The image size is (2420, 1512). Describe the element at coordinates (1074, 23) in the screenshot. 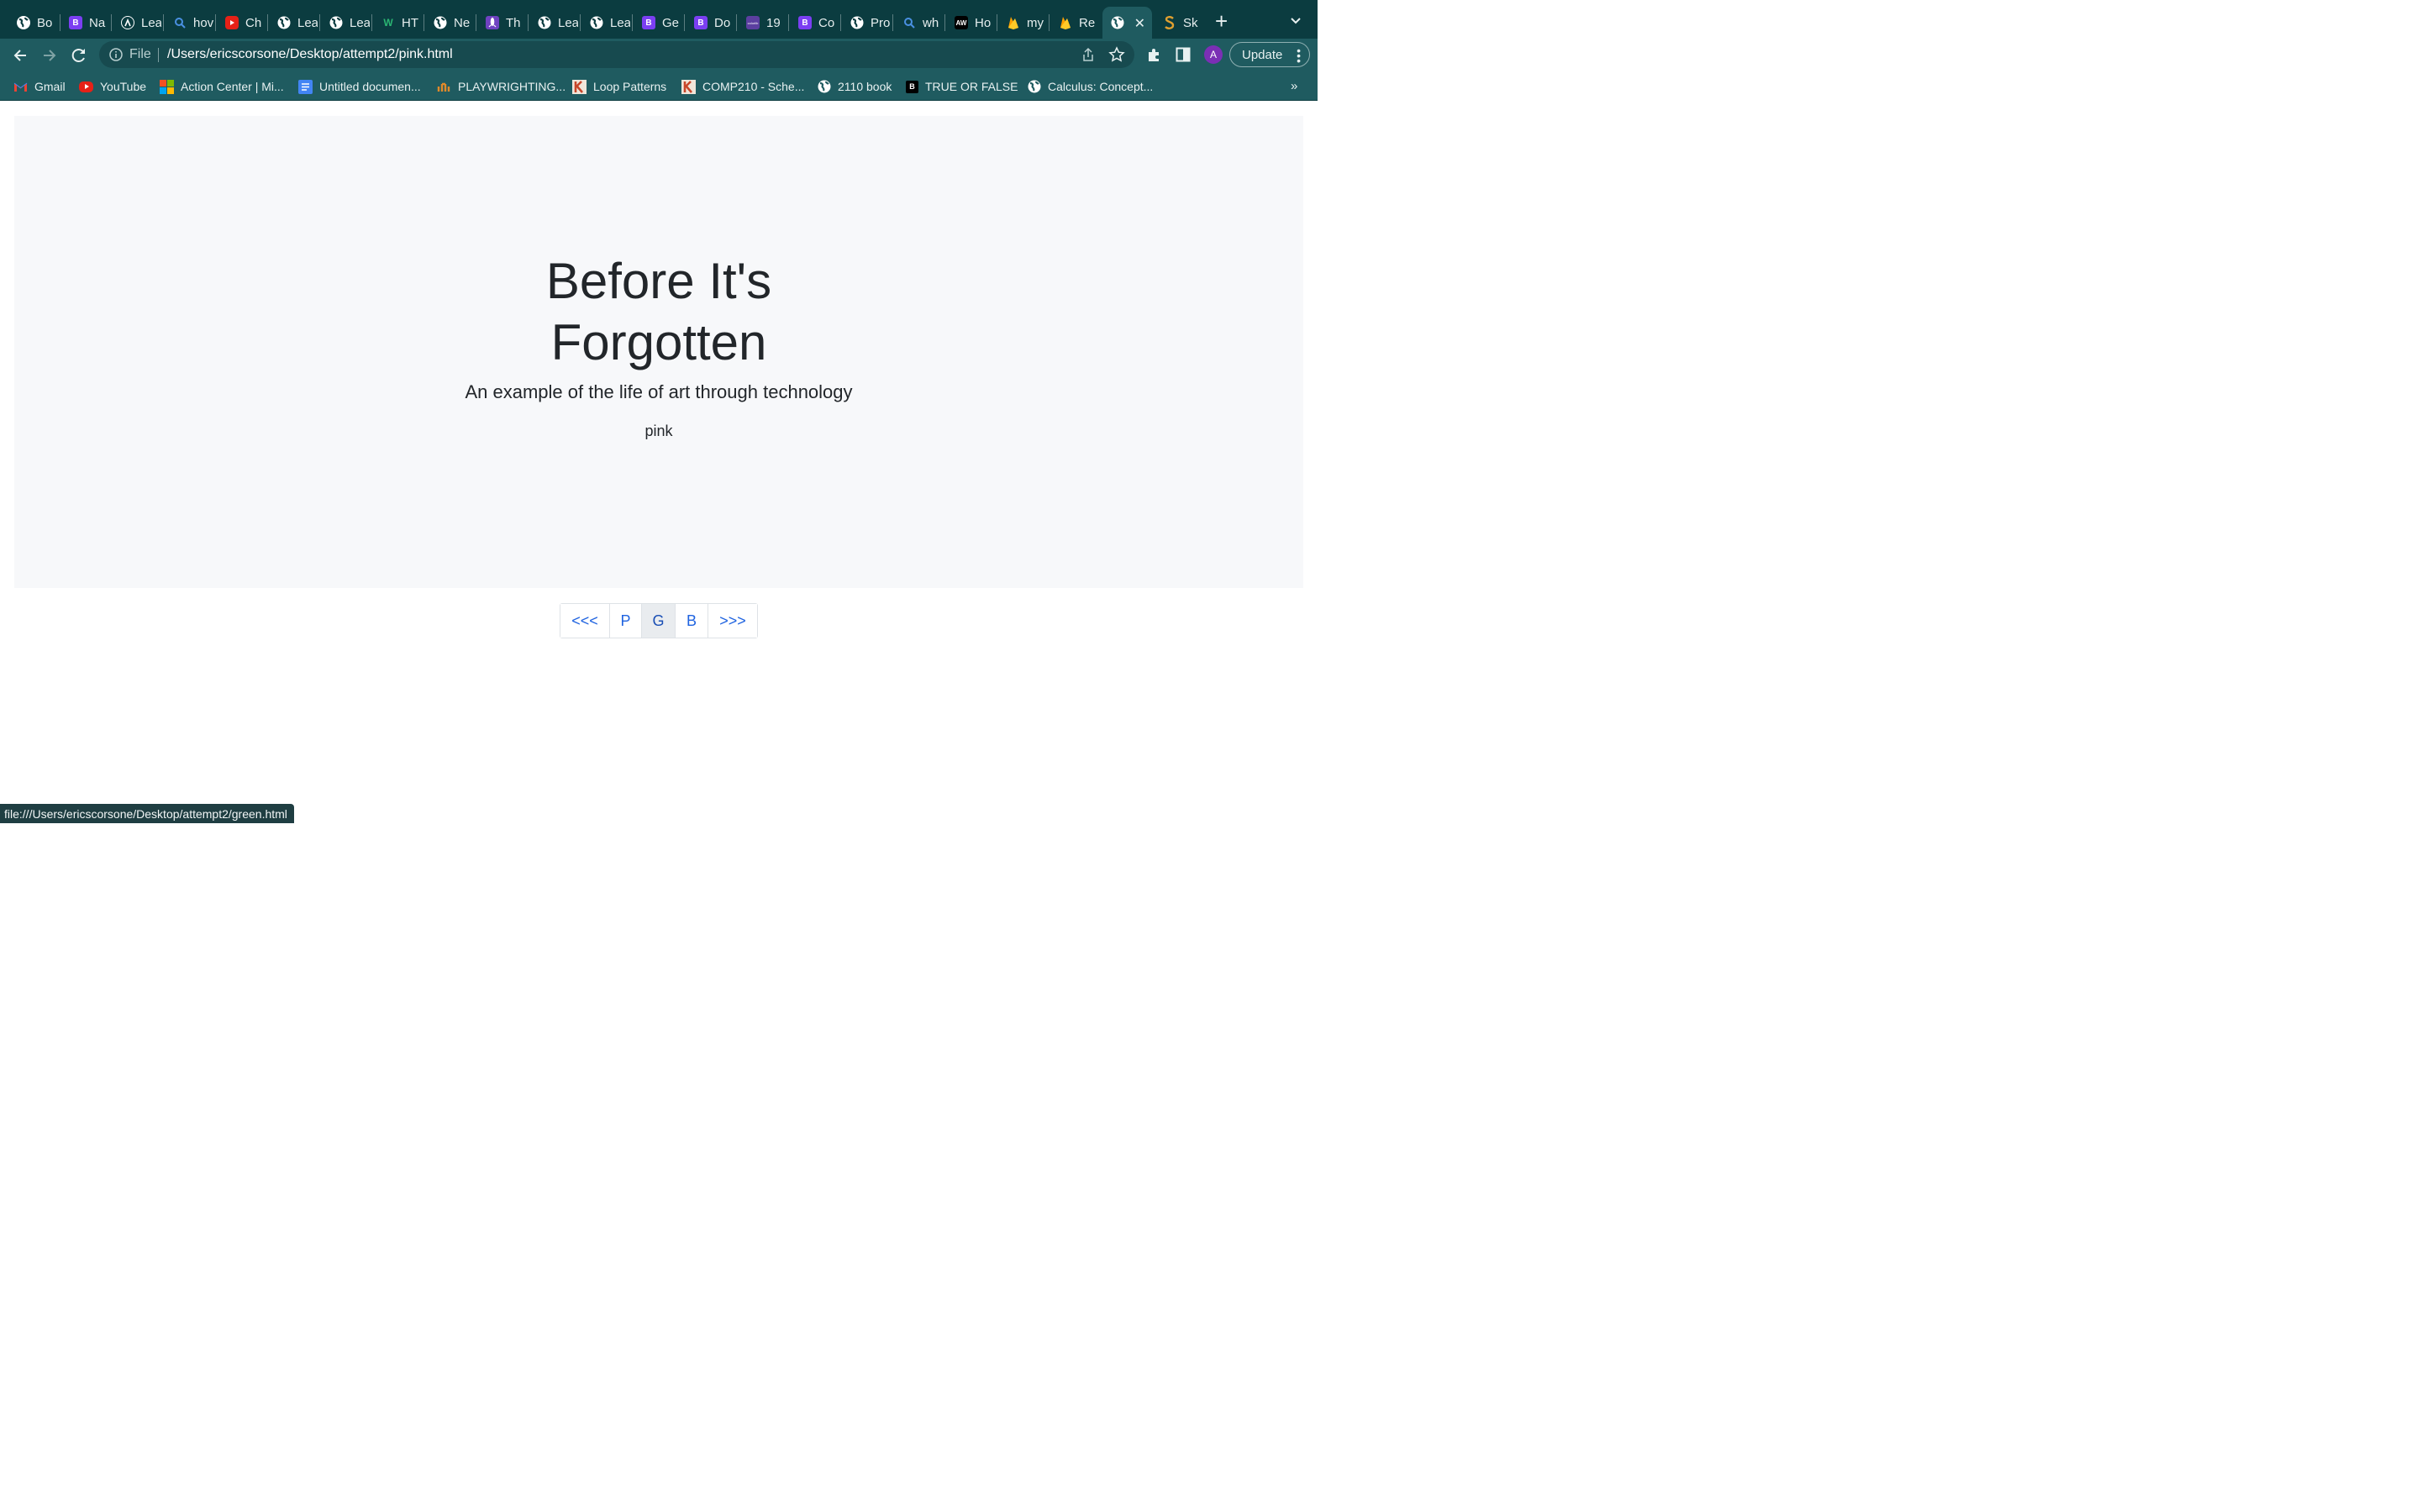

I see `tab-20: Re` at that location.